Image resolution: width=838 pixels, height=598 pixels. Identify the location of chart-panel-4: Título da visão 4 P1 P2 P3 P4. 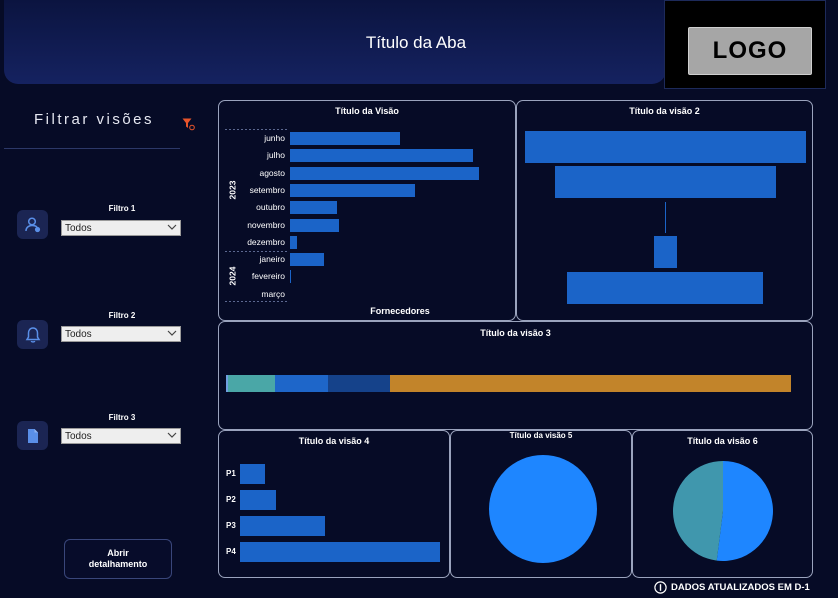
(334, 504).